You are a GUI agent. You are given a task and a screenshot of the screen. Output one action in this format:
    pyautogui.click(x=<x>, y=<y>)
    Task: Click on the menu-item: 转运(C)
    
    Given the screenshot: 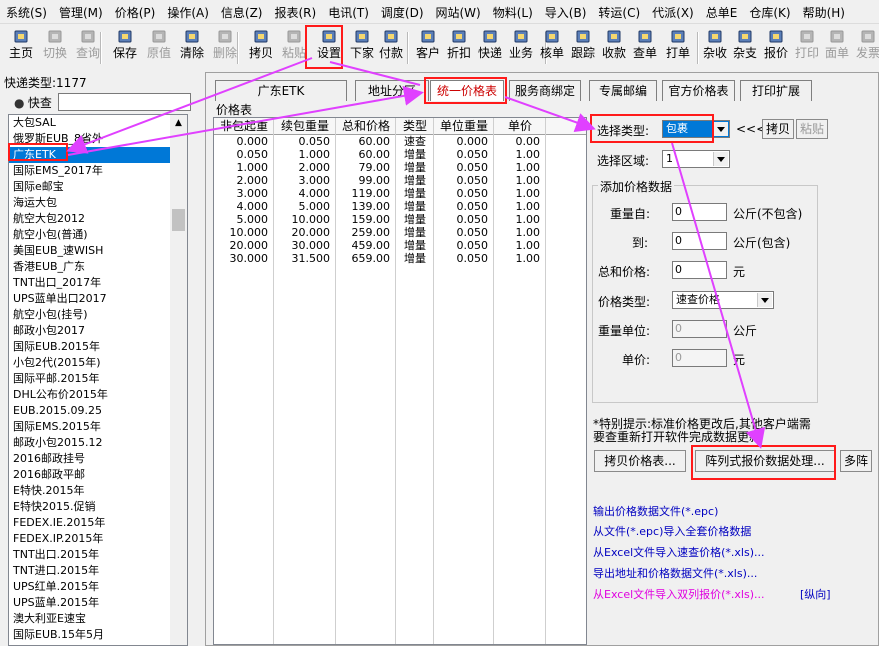 What is the action you would take?
    pyautogui.click(x=619, y=12)
    